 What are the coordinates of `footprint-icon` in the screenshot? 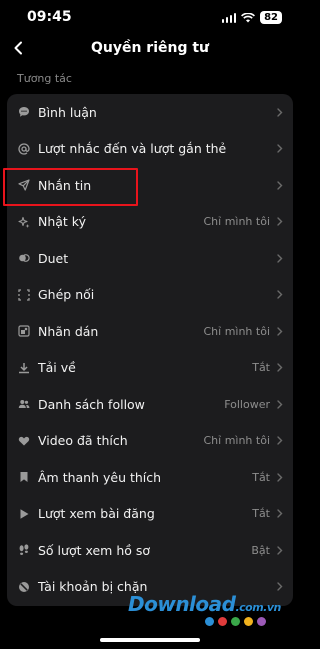 It's located at (24, 550).